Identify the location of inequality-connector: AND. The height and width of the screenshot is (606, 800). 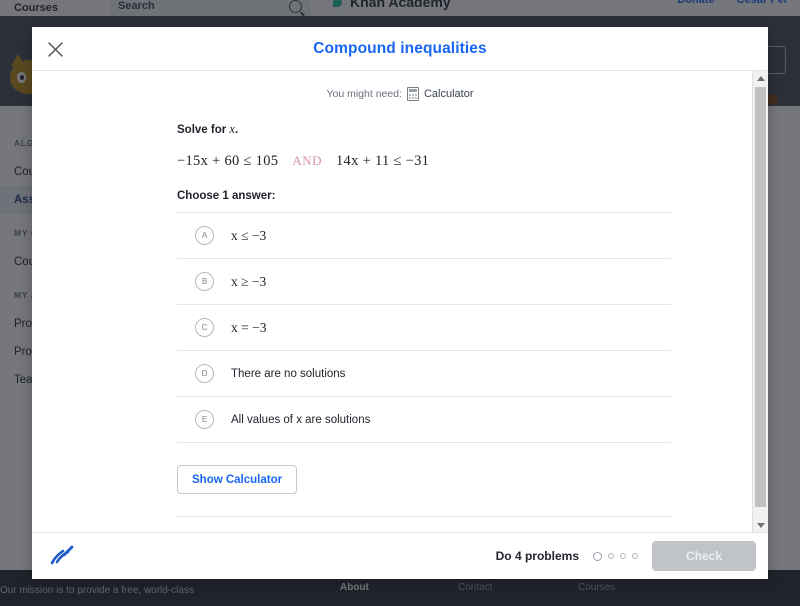
(307, 160).